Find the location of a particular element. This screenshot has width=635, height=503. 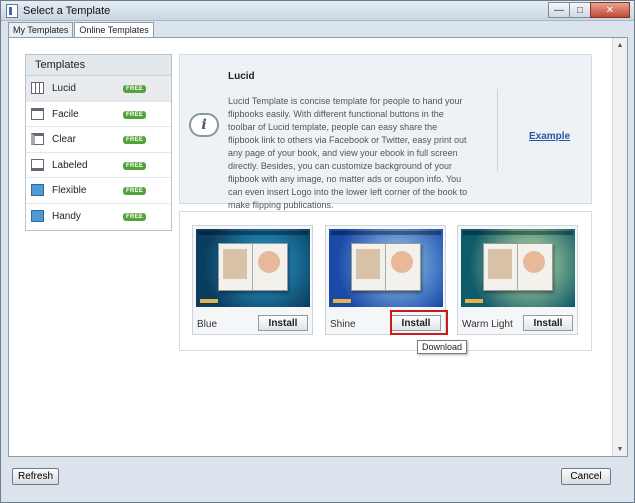

app-icon is located at coordinates (12, 11).